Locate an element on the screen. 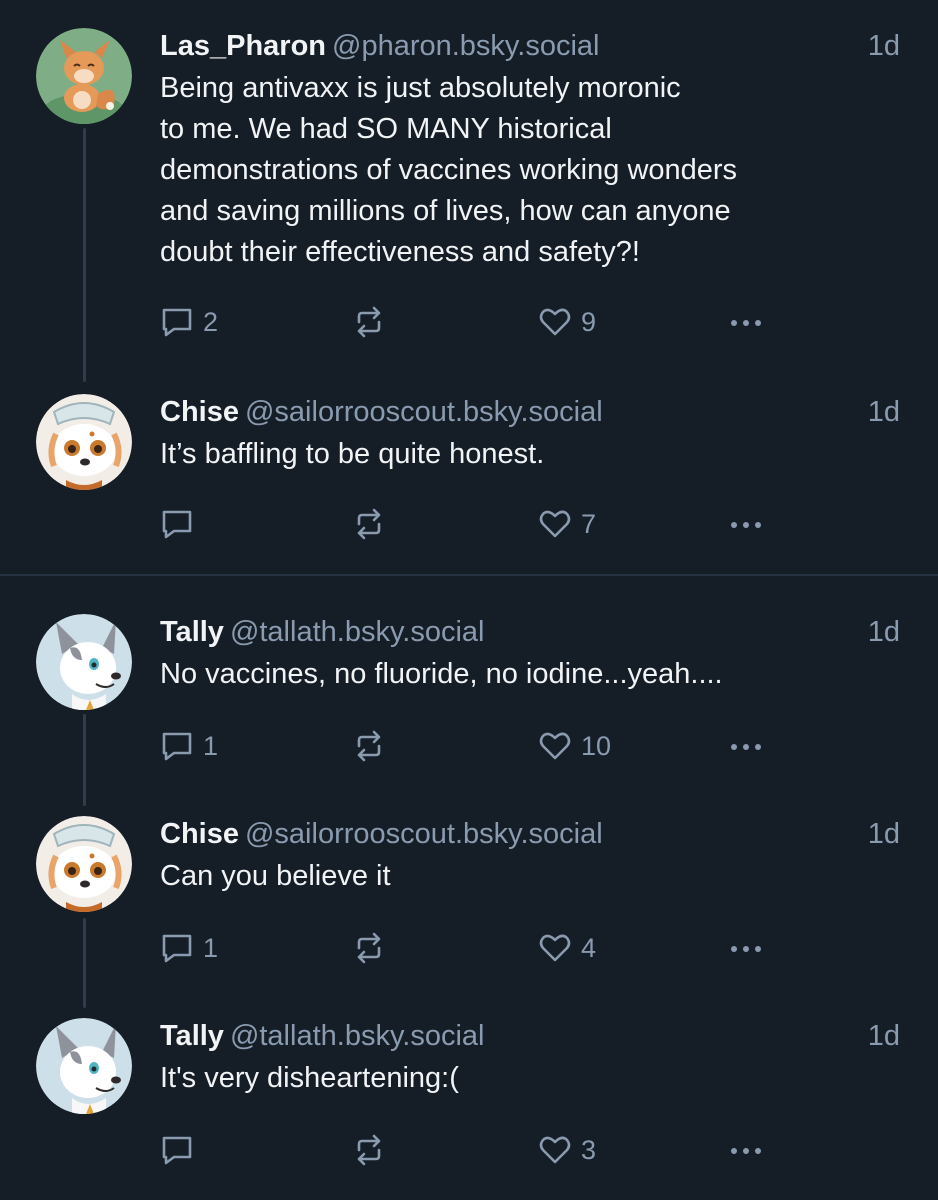  post-actions: 3 is located at coordinates (470, 1150).